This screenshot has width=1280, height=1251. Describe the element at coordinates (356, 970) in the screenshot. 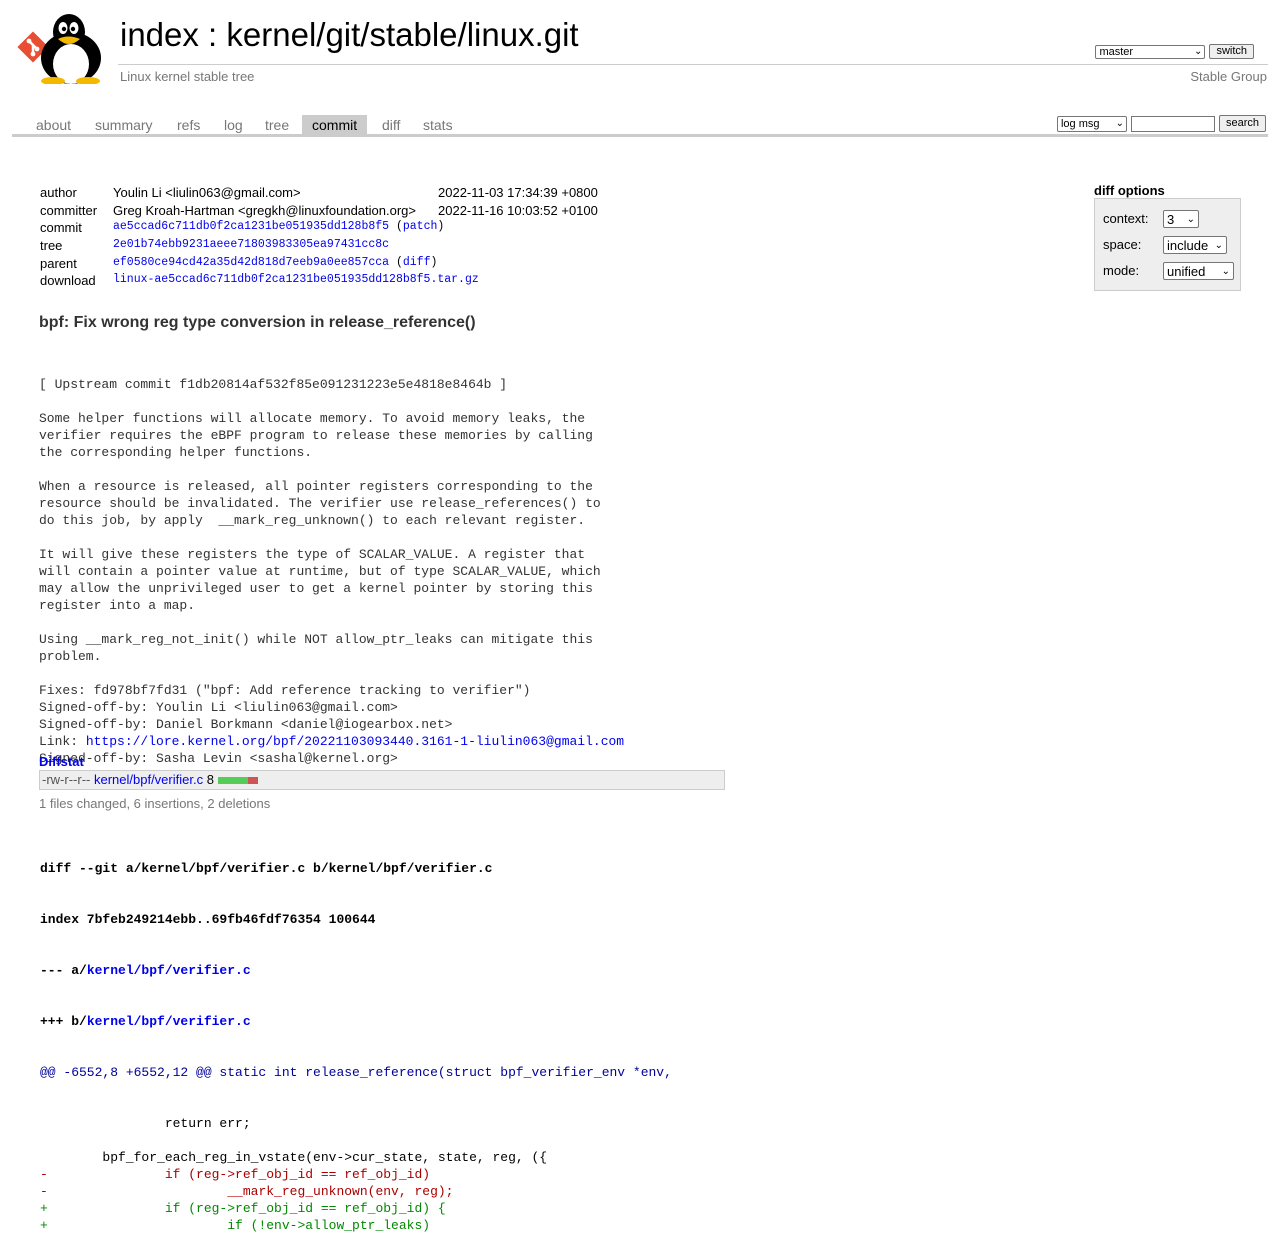

I see `diff-minus-line: --- a/kernel/bpf/verifier.c` at that location.